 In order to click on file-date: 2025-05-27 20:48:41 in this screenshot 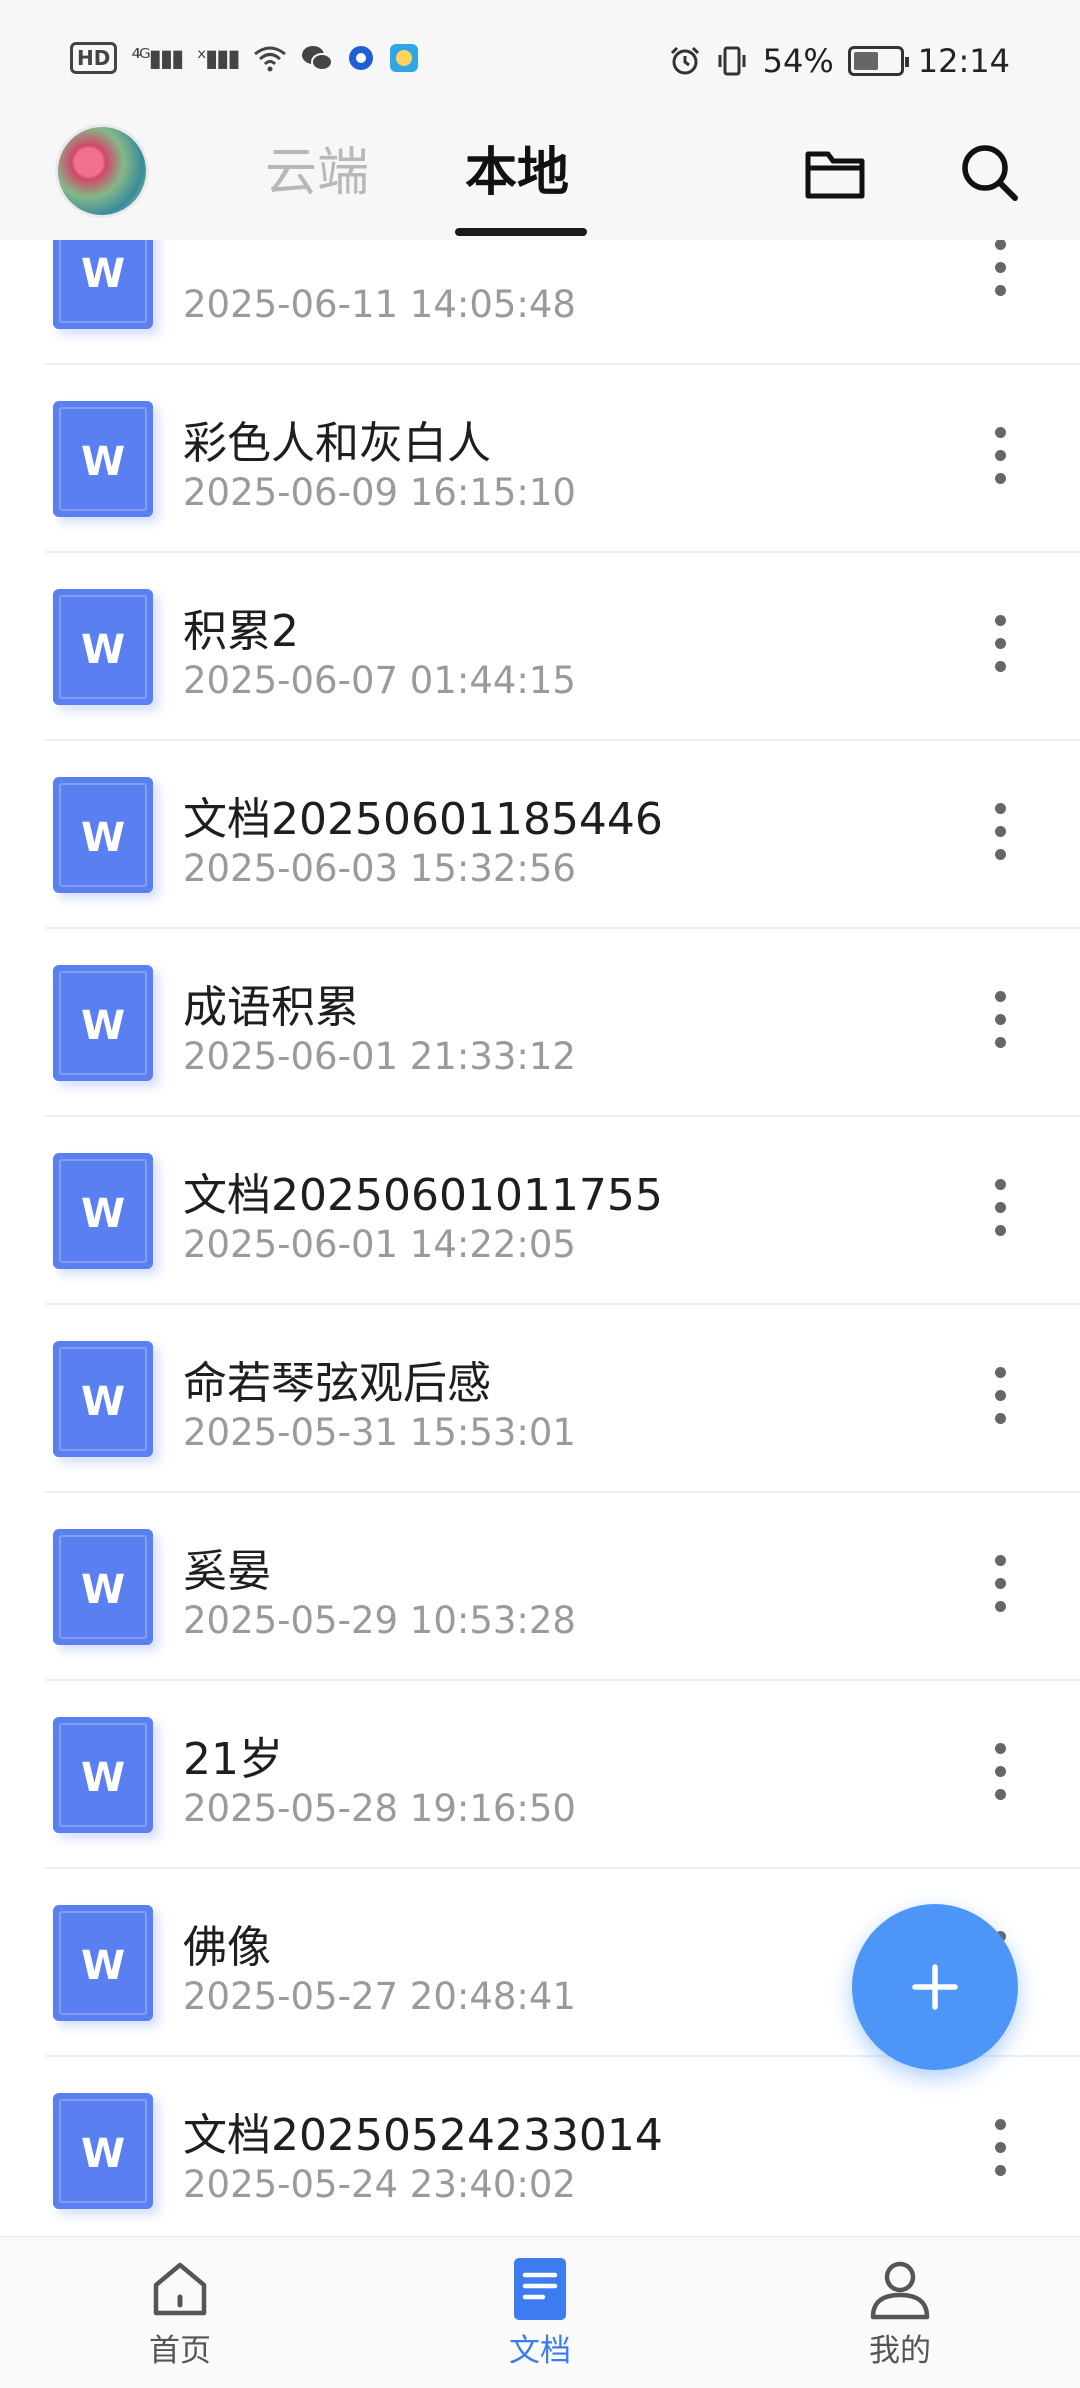, I will do `click(379, 1996)`.